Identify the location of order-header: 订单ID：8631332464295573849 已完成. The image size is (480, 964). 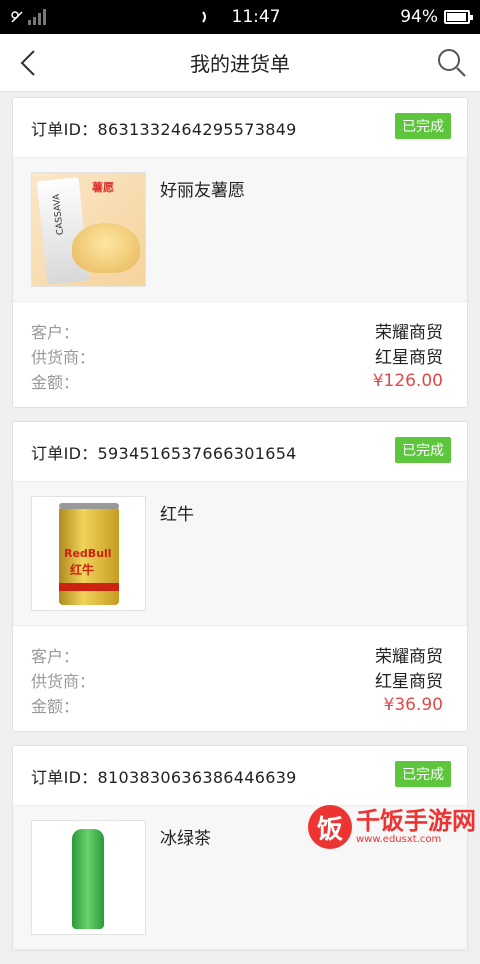
(240, 128).